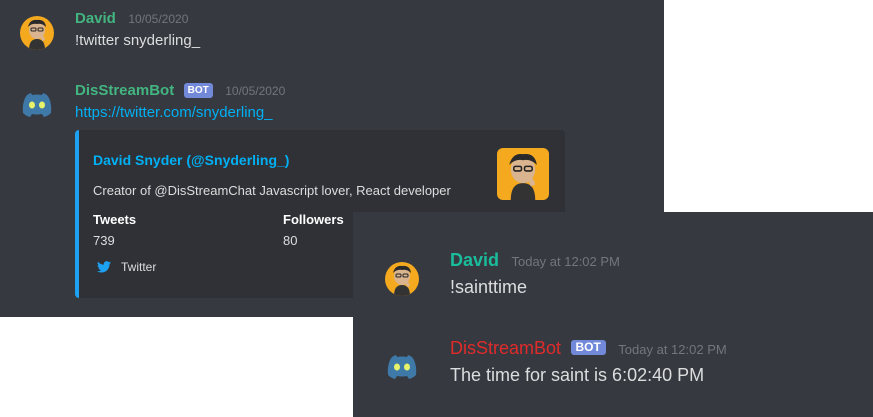 Image resolution: width=873 pixels, height=417 pixels. What do you see at coordinates (115, 219) in the screenshot?
I see `embed-field-name-tweets: Tweets` at bounding box center [115, 219].